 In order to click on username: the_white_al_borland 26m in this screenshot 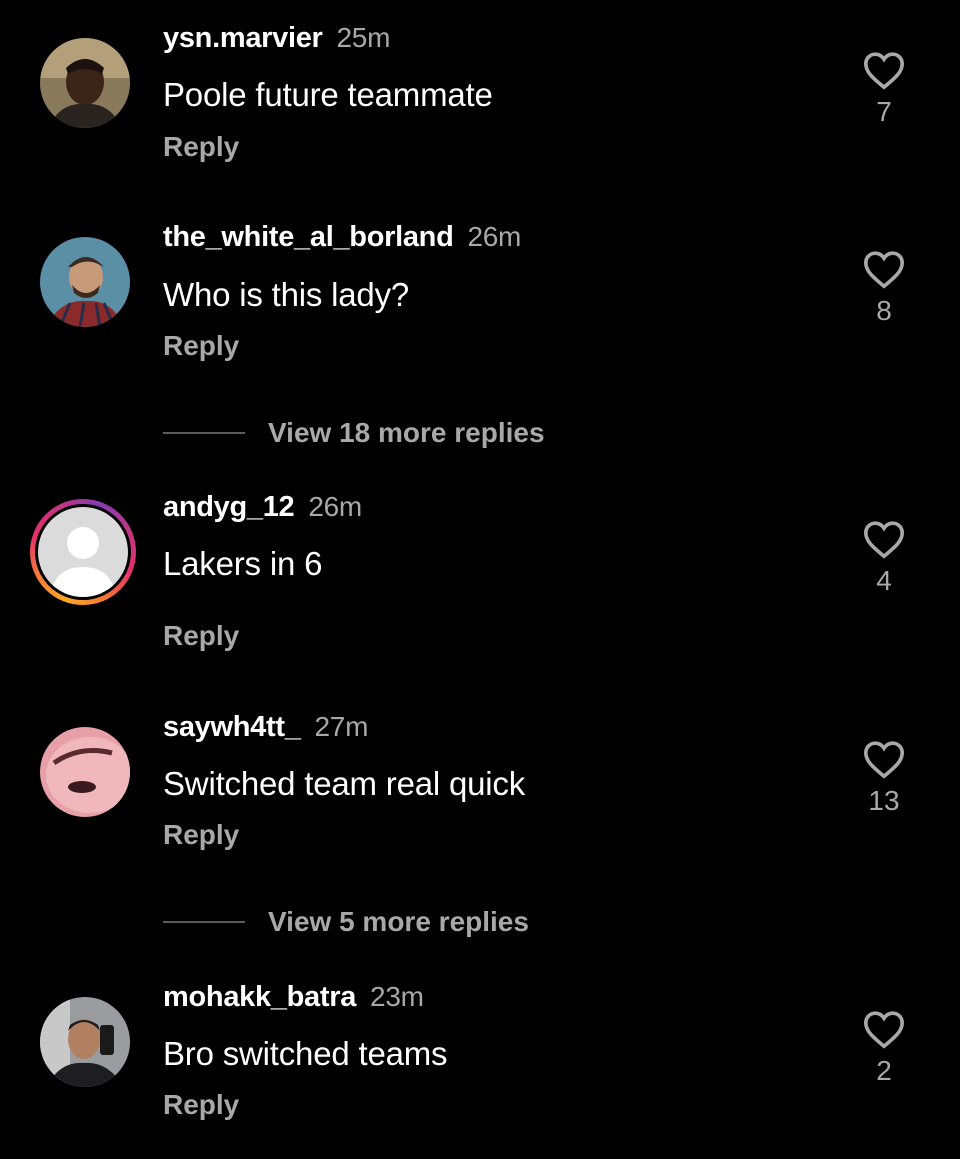, I will do `click(342, 237)`.